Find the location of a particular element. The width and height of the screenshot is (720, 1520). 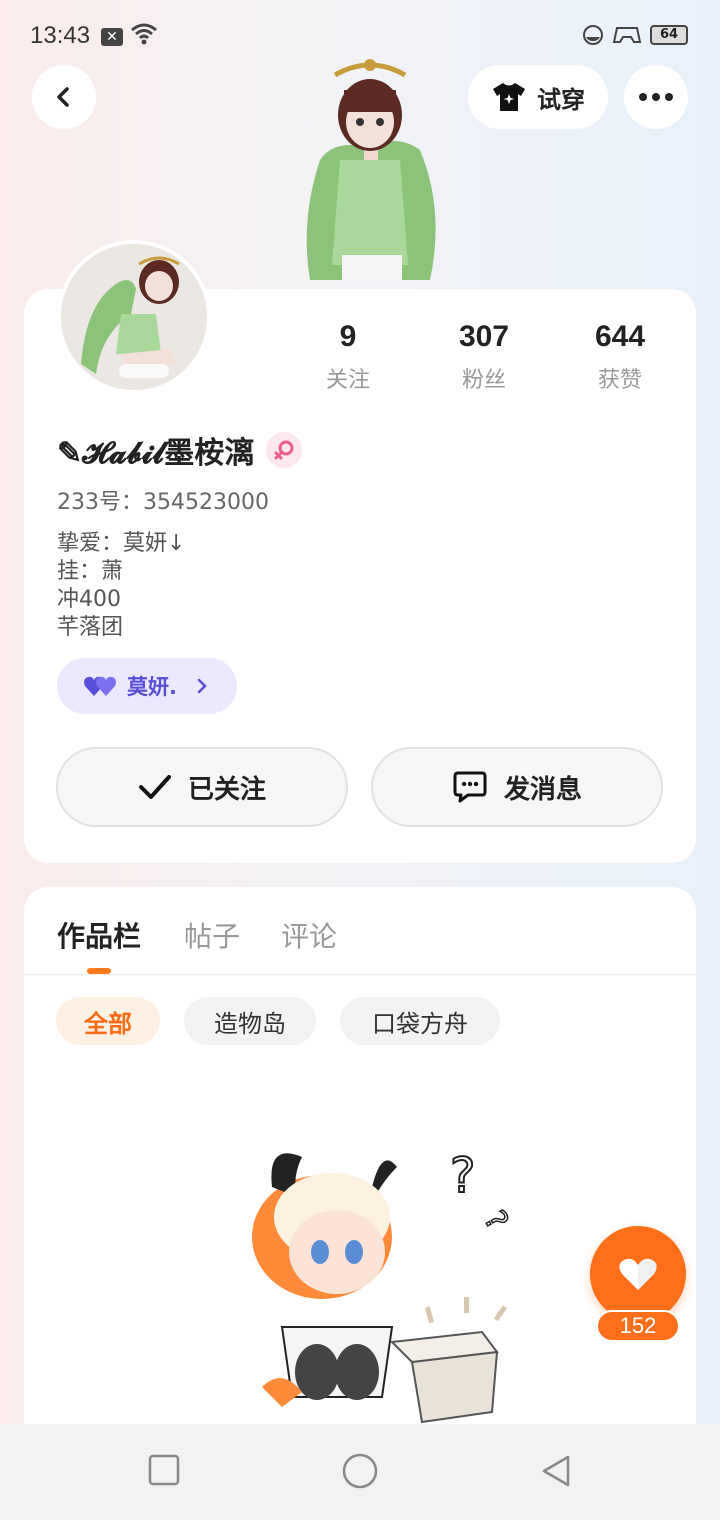

tab-indicator is located at coordinates (99, 971).